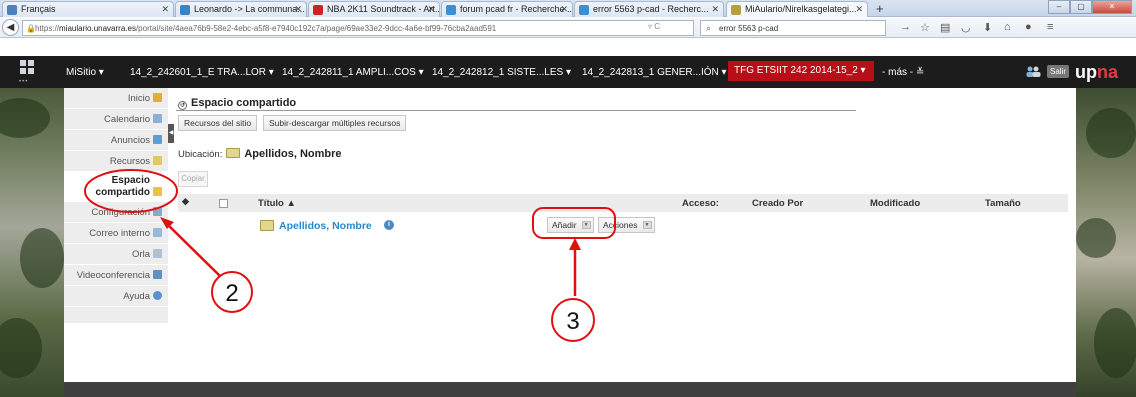 This screenshot has width=1136, height=397. I want to click on window-controls: – ▢ ✕, so click(1090, 7).